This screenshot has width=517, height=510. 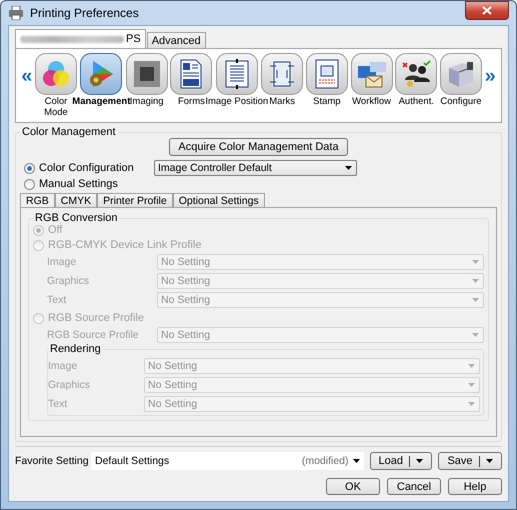 I want to click on configuration-dropdown: Image Controller Default, so click(x=255, y=168).